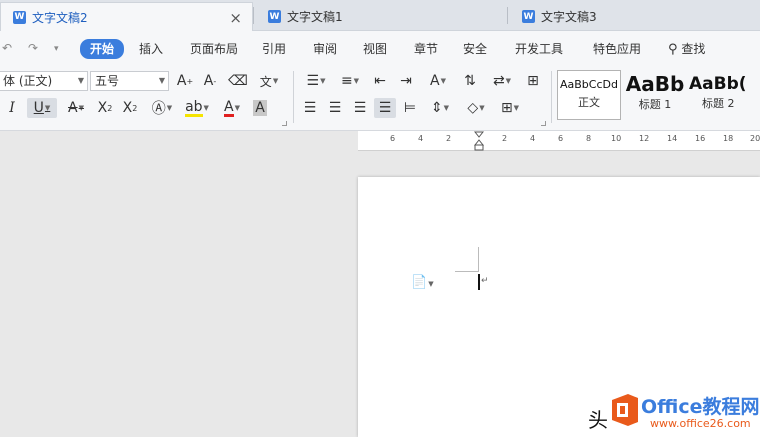  What do you see at coordinates (589, 138) in the screenshot?
I see `ruler-number: 8` at bounding box center [589, 138].